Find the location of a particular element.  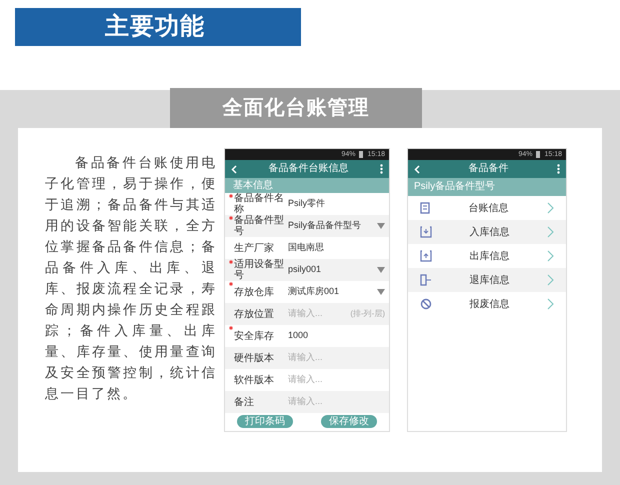

field-label: 备品备件名称 is located at coordinates (259, 204).